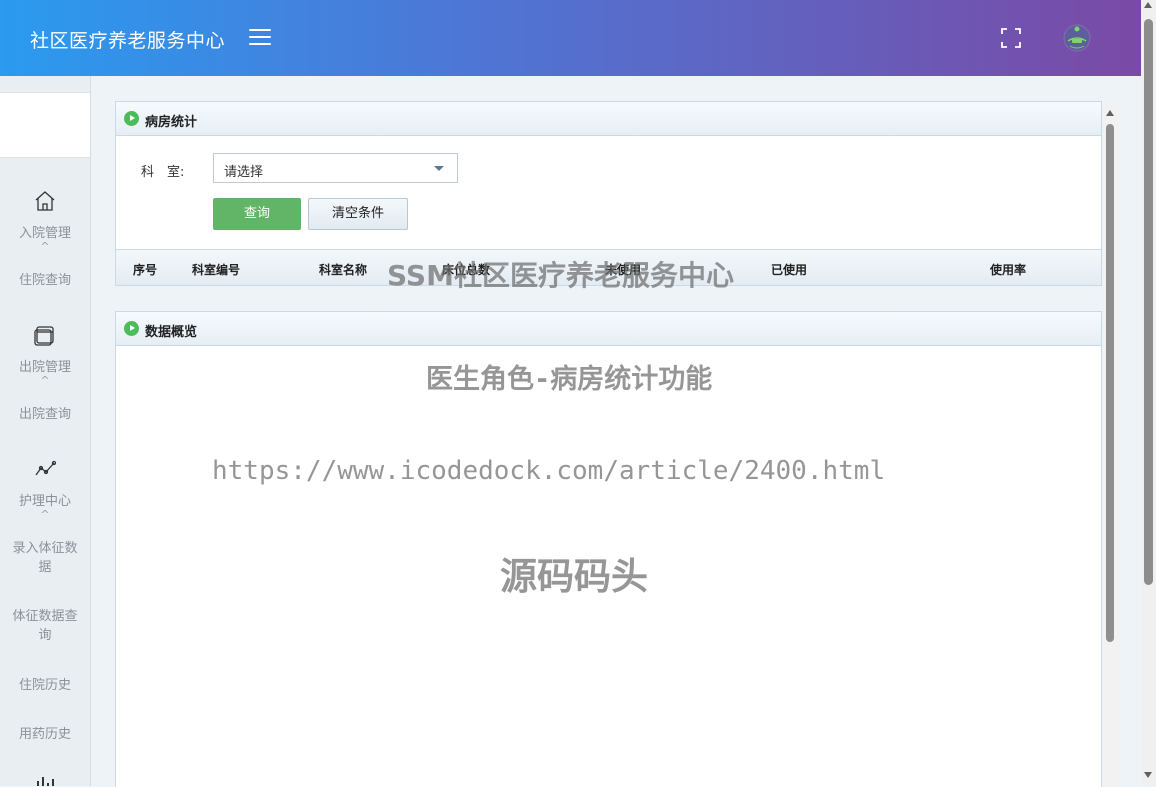  Describe the element at coordinates (45, 203) in the screenshot. I see `home-icon` at that location.